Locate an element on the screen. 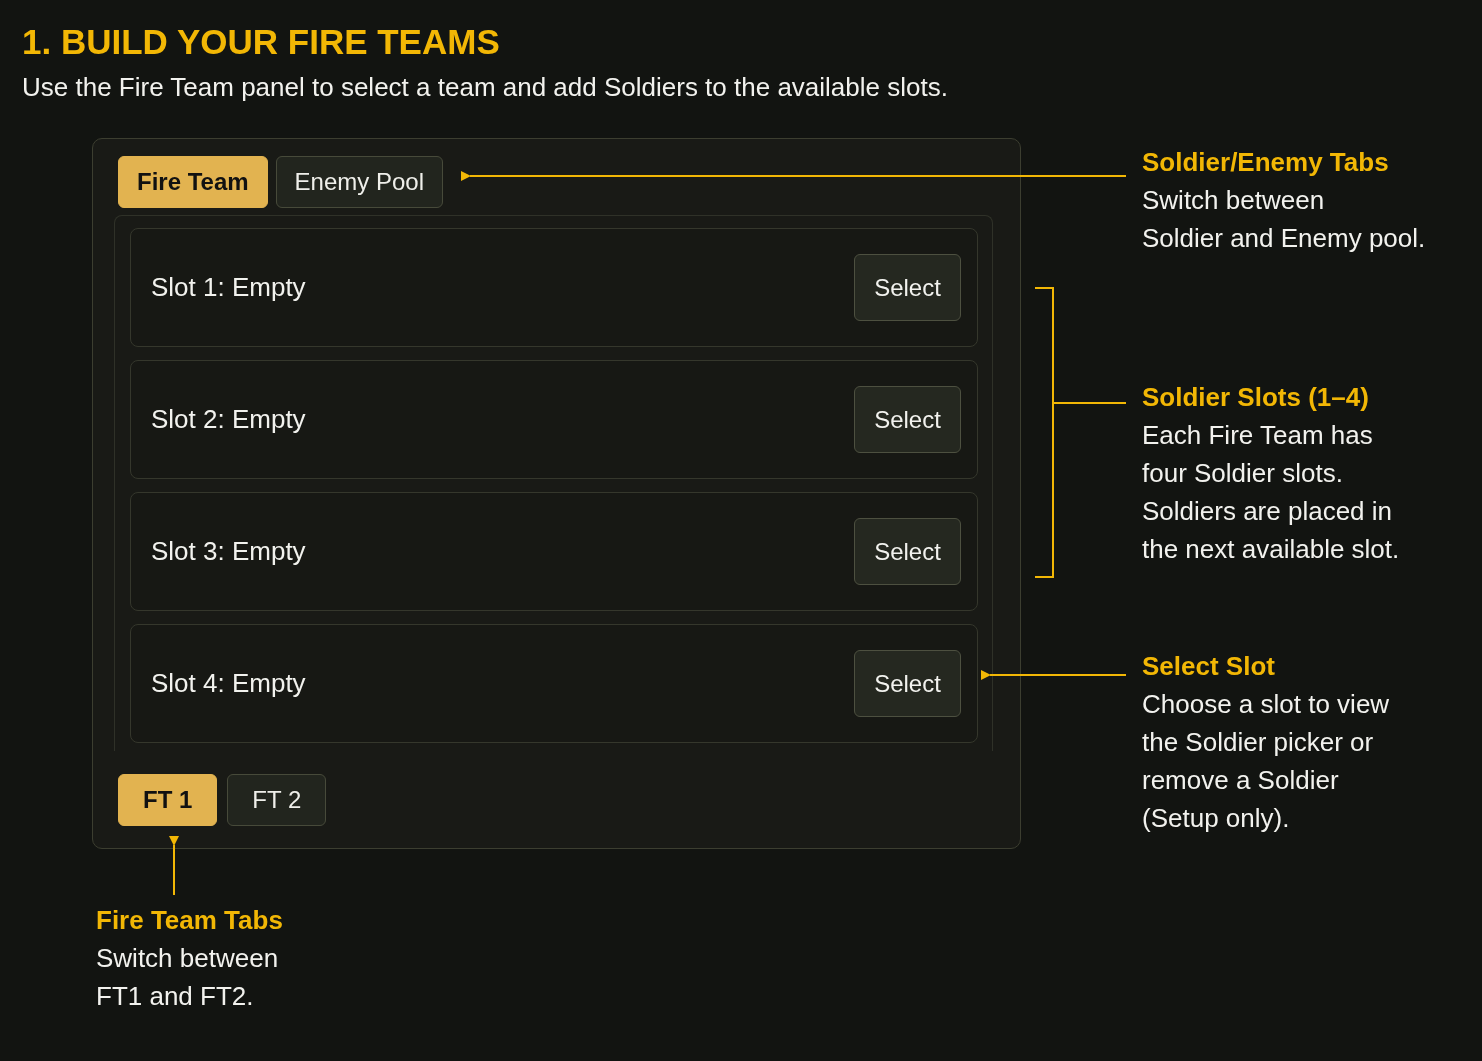  arrow is located at coordinates (174, 866).